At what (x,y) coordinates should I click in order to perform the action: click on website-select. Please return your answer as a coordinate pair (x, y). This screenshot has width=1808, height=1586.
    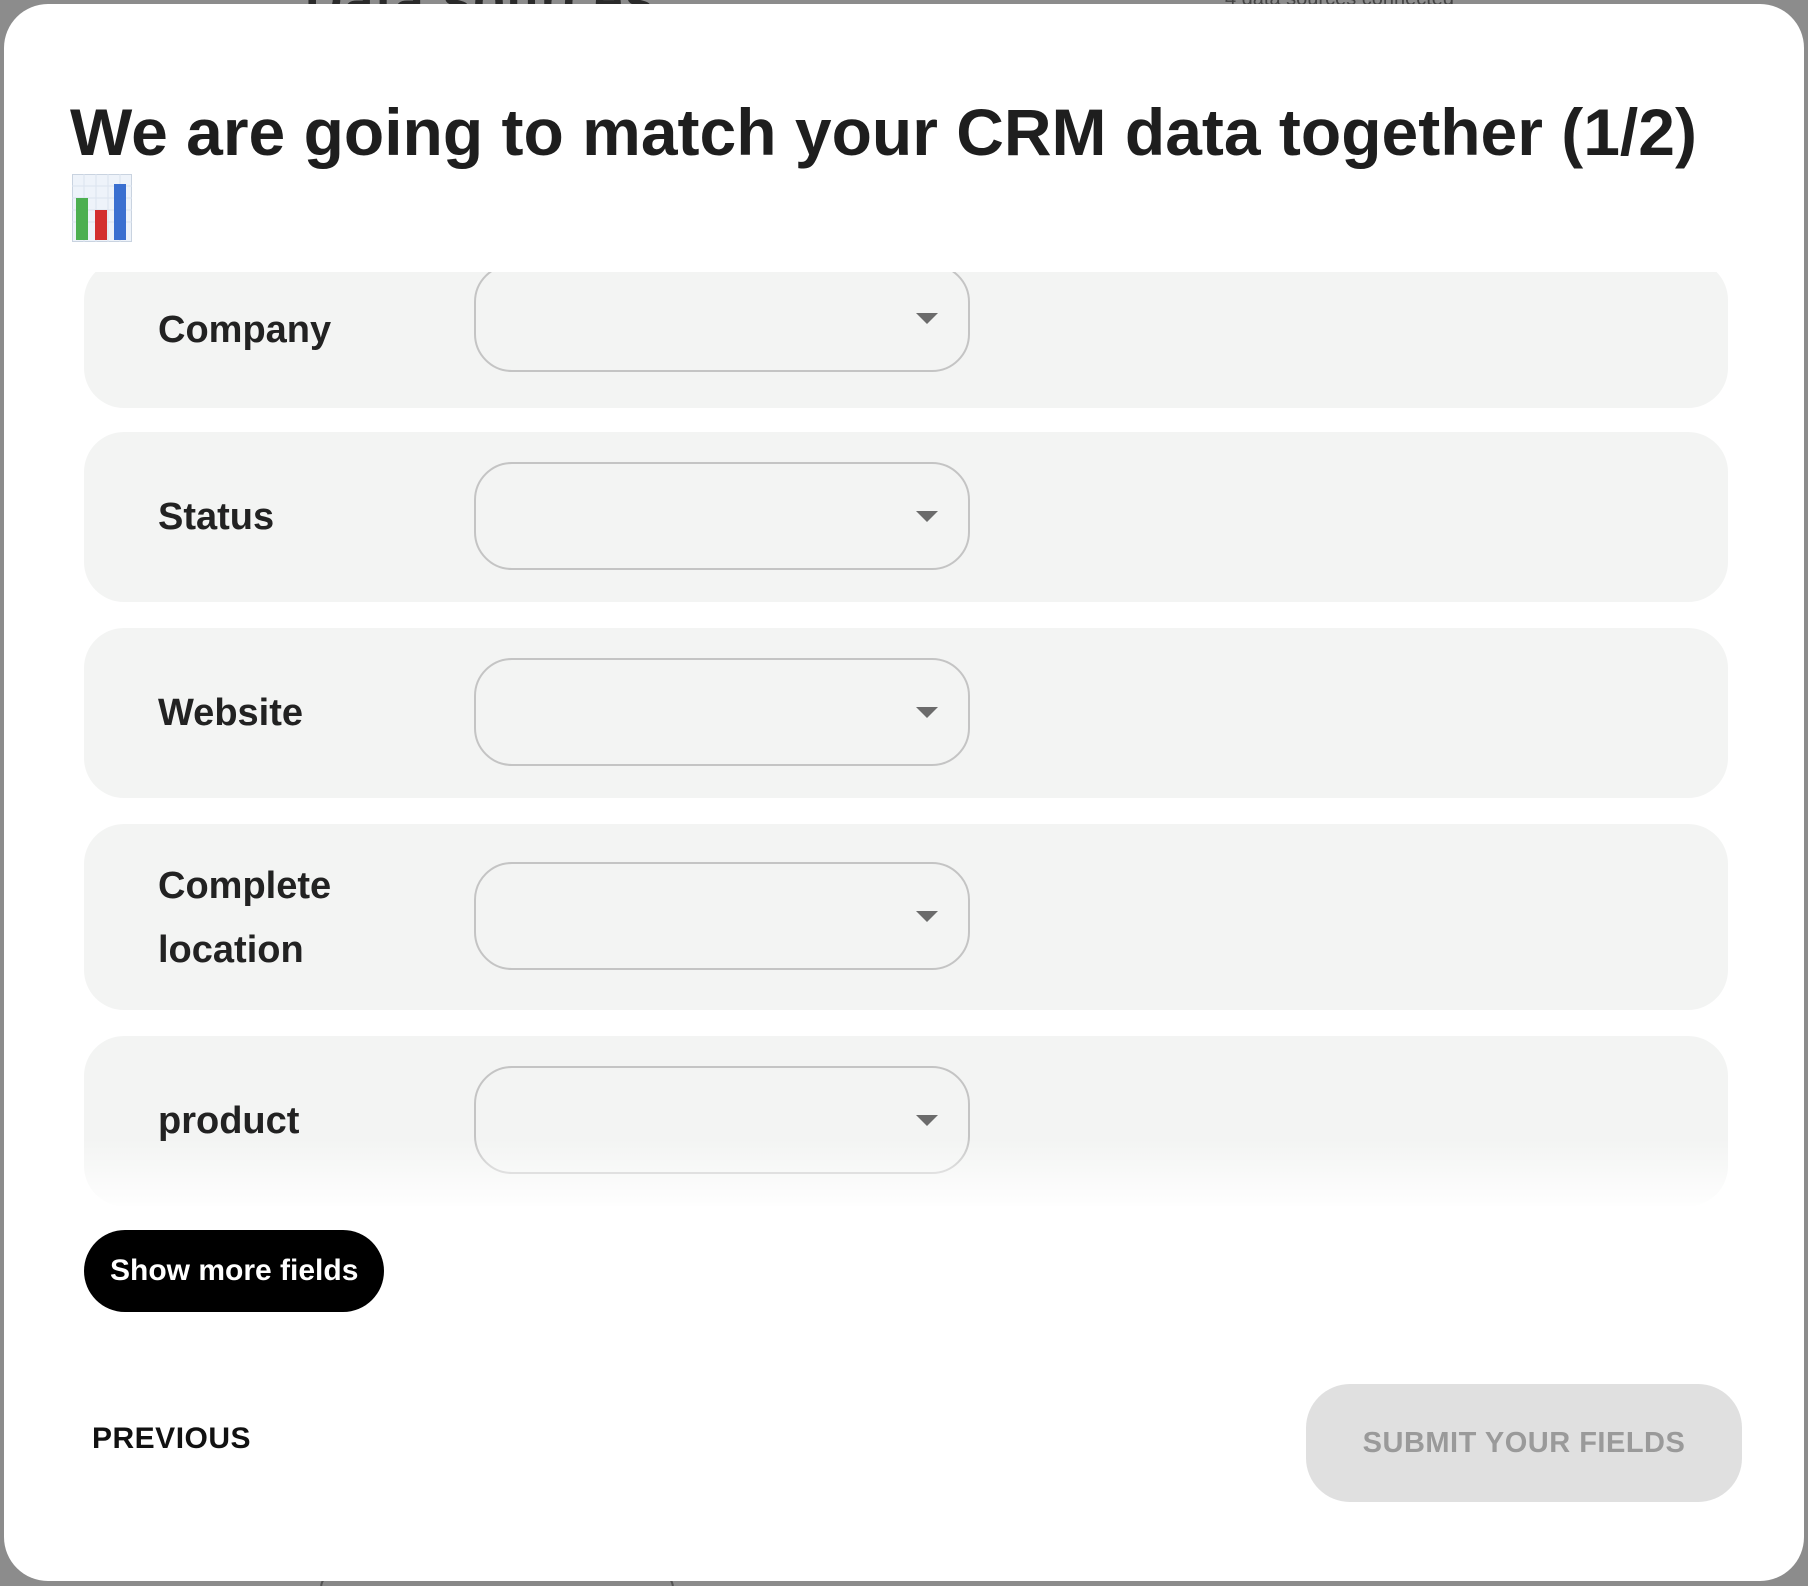
    Looking at the image, I should click on (722, 712).